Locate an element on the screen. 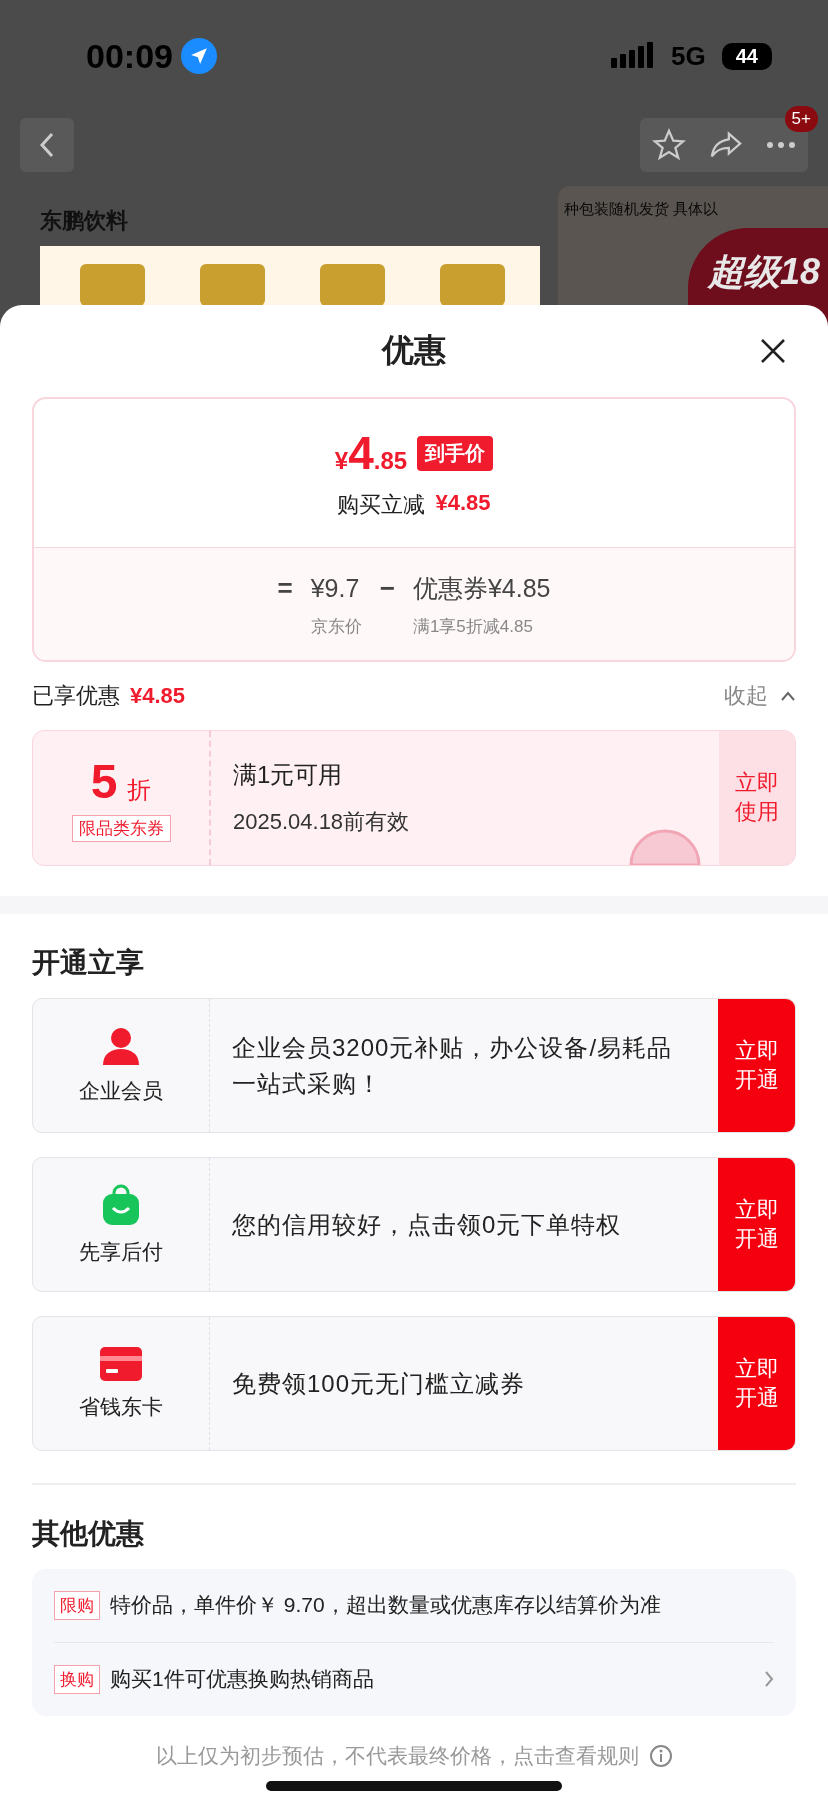  discount-value: 5 is located at coordinates (104, 781).